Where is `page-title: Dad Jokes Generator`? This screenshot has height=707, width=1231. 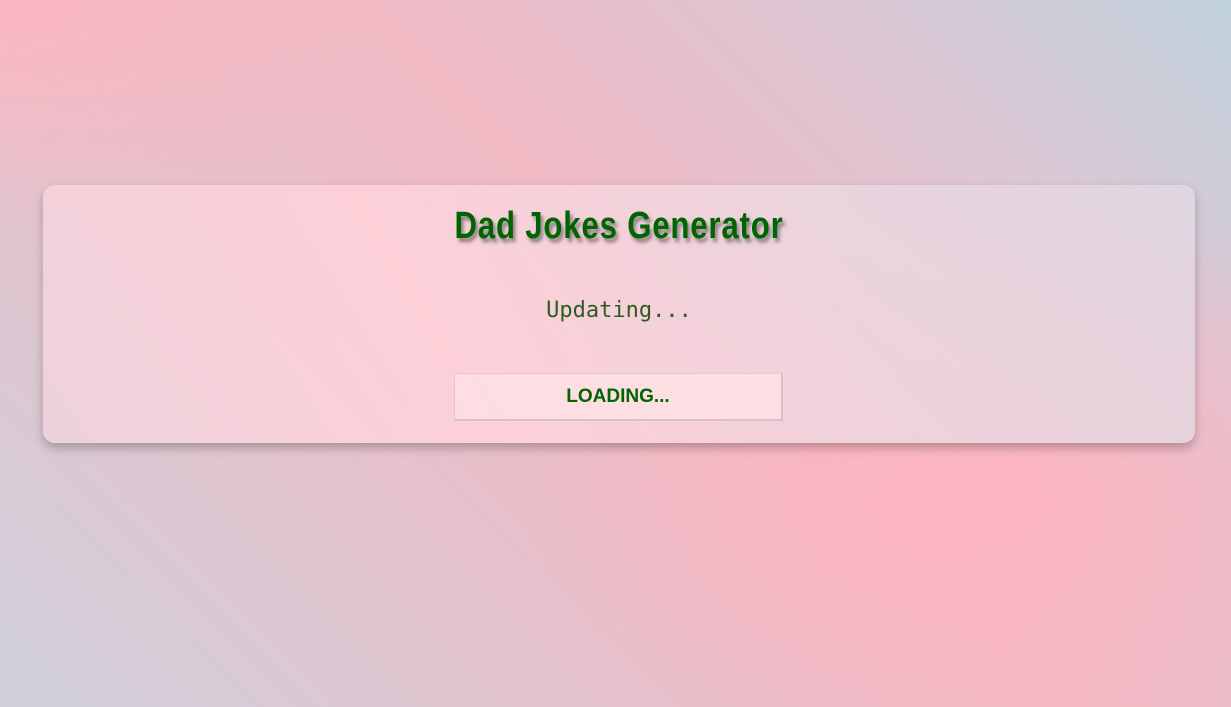 page-title: Dad Jokes Generator is located at coordinates (619, 226).